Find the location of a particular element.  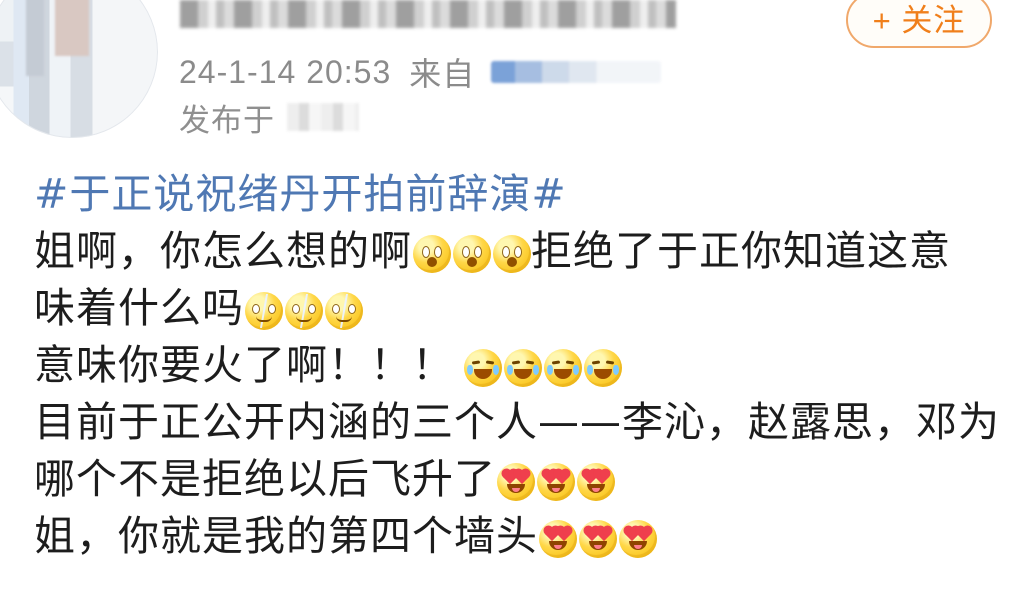

post-line-2: 姐啊，你怎么想的啊 拒绝了于正你知道这意 is located at coordinates (526, 251).